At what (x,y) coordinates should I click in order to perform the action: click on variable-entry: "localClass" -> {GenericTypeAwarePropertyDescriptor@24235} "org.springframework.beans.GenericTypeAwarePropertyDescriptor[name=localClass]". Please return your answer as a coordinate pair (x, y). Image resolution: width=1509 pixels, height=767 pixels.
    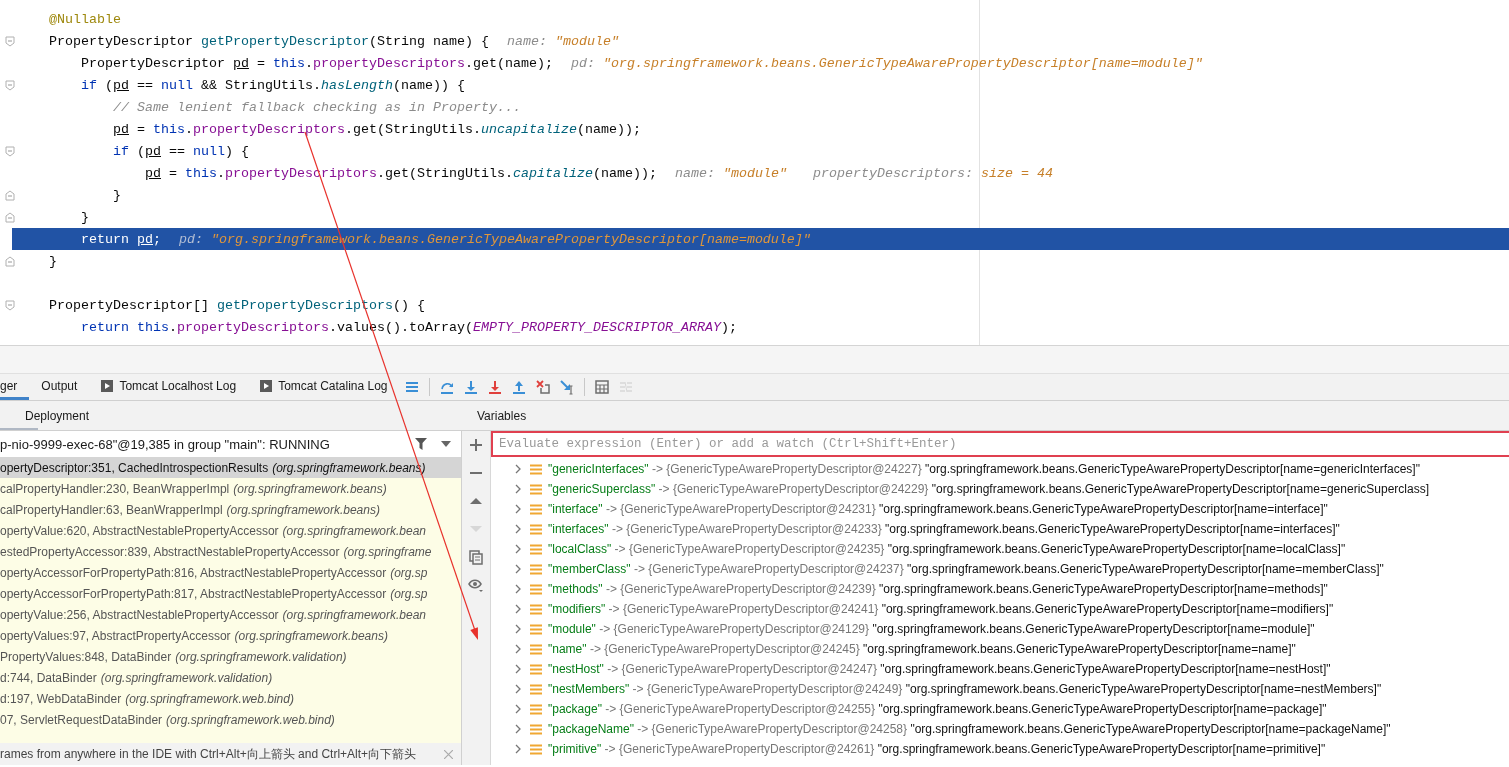
    Looking at the image, I should click on (947, 549).